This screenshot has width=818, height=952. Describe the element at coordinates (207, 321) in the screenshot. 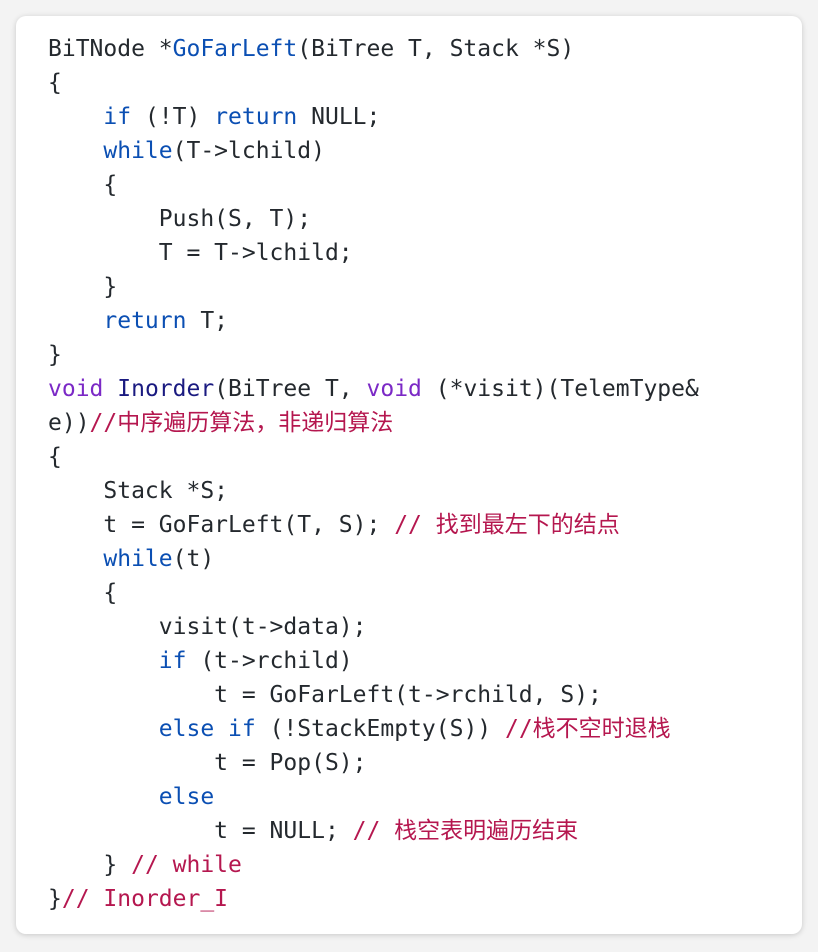

I see `code-text: T;` at that location.